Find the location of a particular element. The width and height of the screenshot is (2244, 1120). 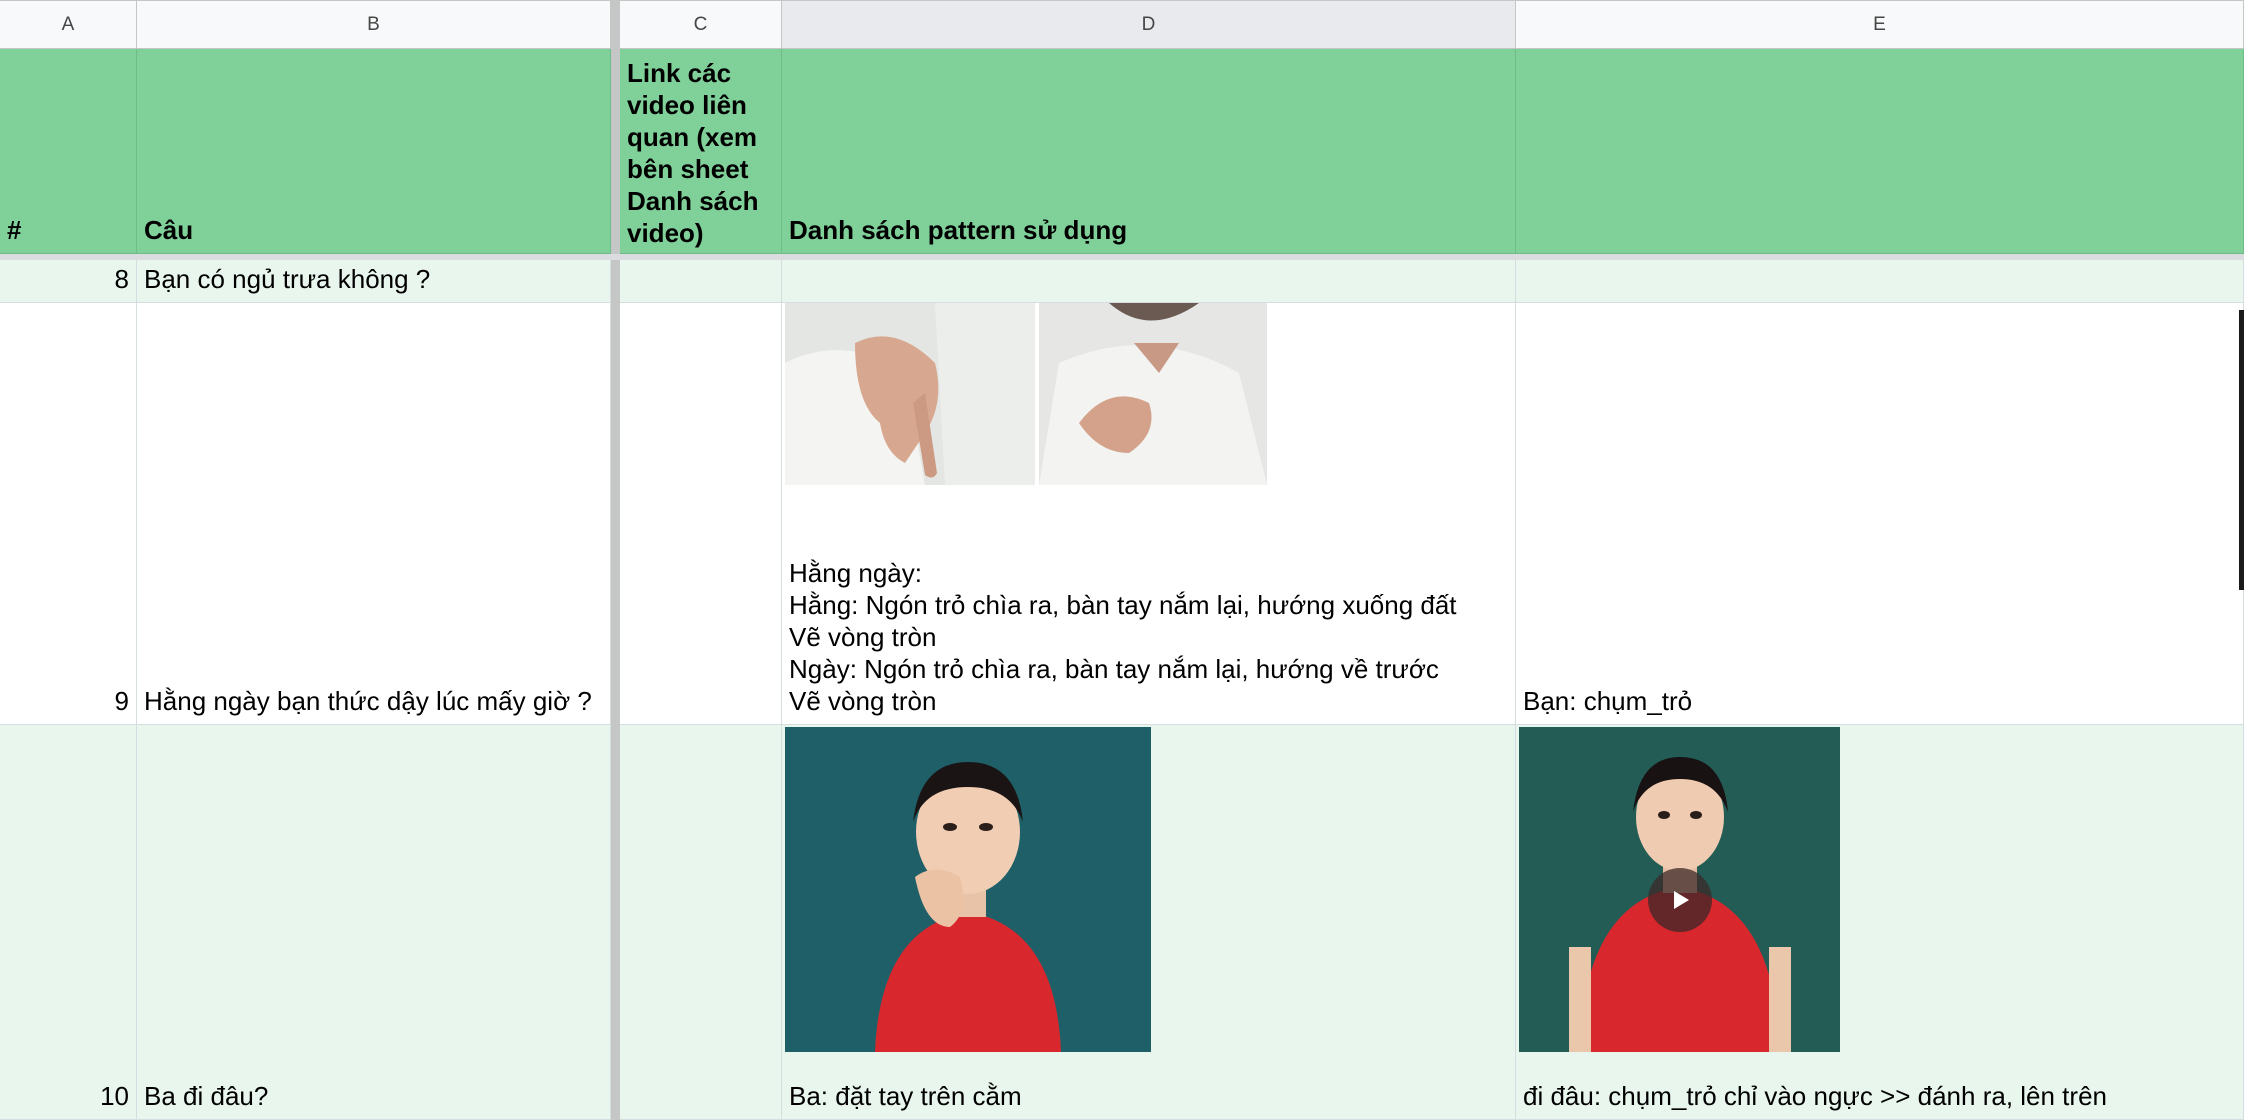

row-9-link is located at coordinates (701, 514).